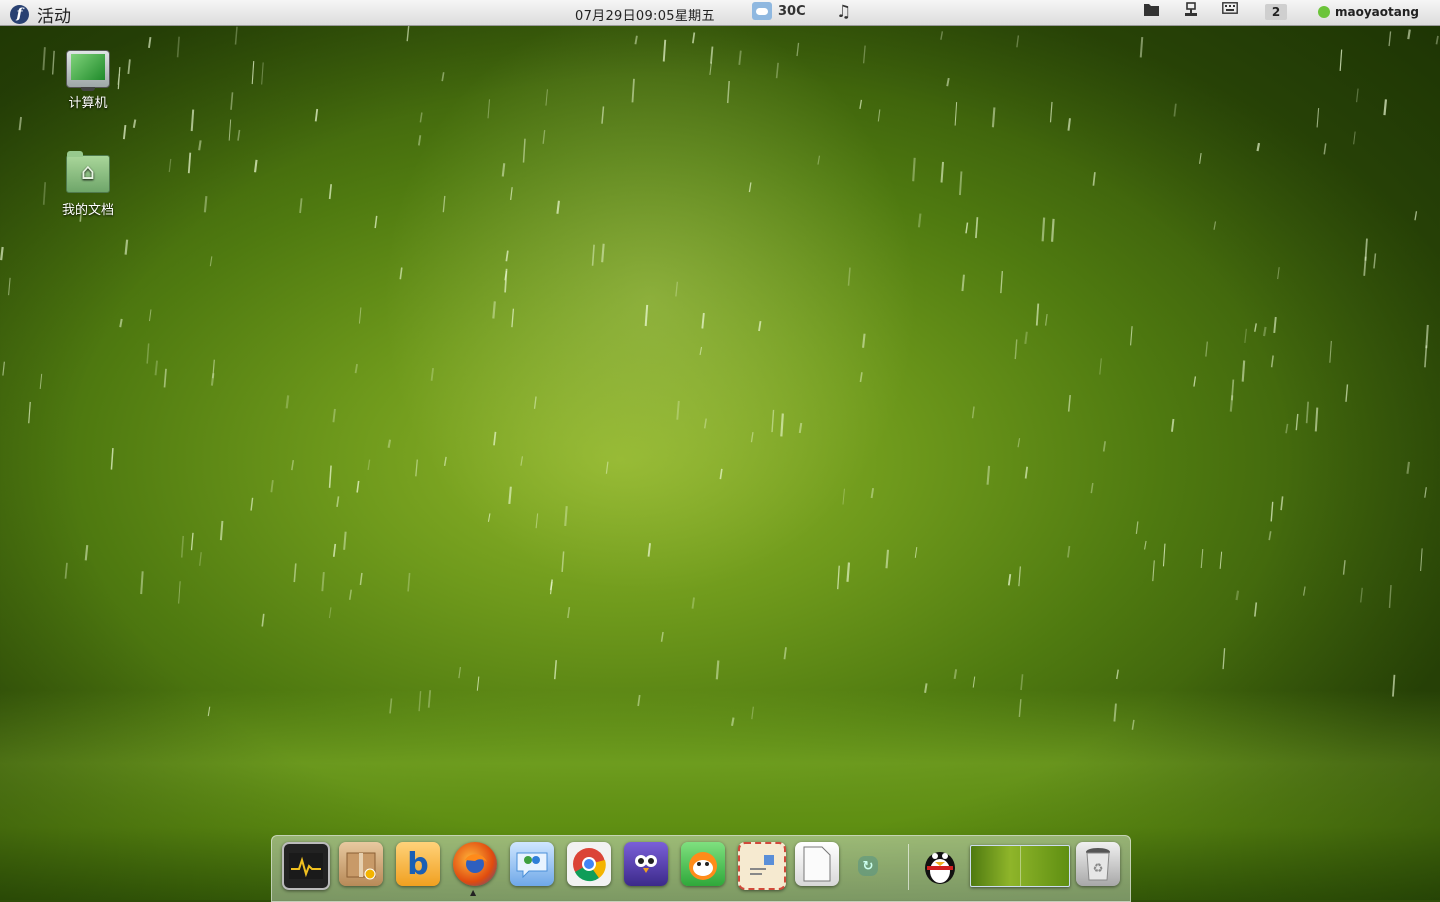 This screenshot has width=1440, height=902. Describe the element at coordinates (762, 866) in the screenshot. I see `mail-stamp-icon` at that location.